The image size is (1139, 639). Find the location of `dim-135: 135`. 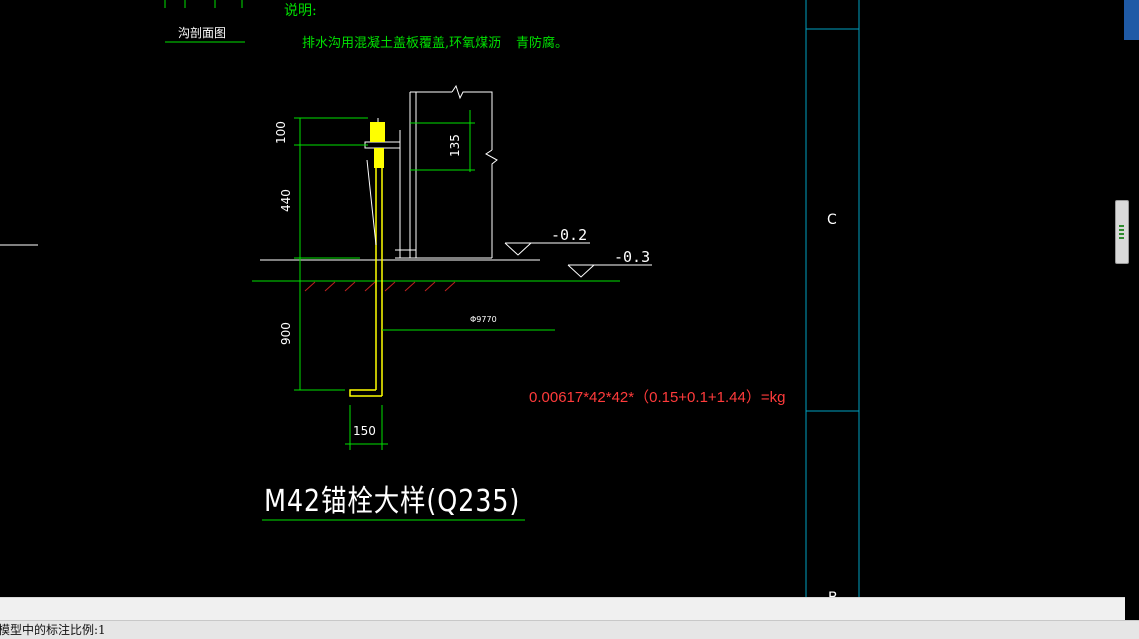

dim-135: 135 is located at coordinates (455, 145).